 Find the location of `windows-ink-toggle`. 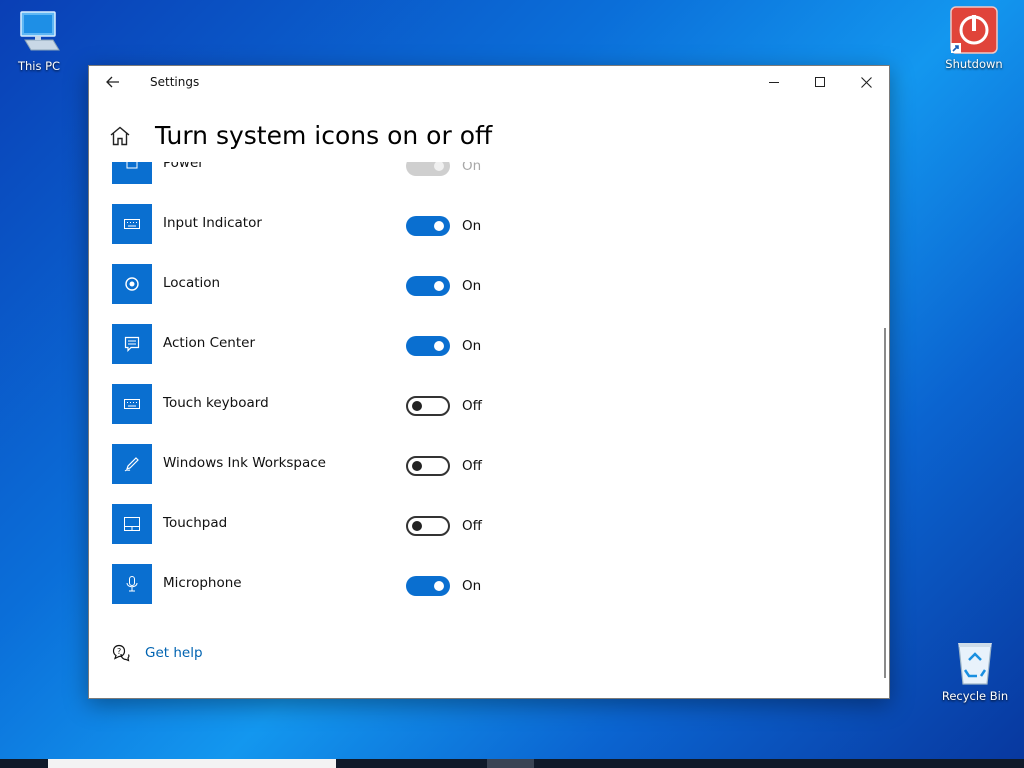

windows-ink-toggle is located at coordinates (428, 466).